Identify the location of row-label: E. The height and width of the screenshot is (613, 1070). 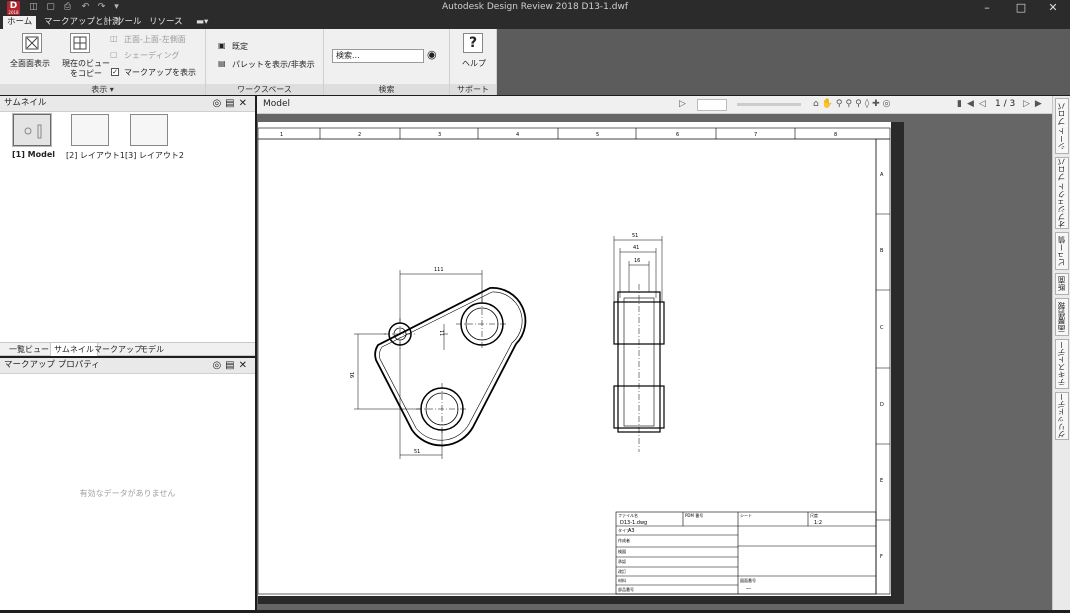
(881, 481).